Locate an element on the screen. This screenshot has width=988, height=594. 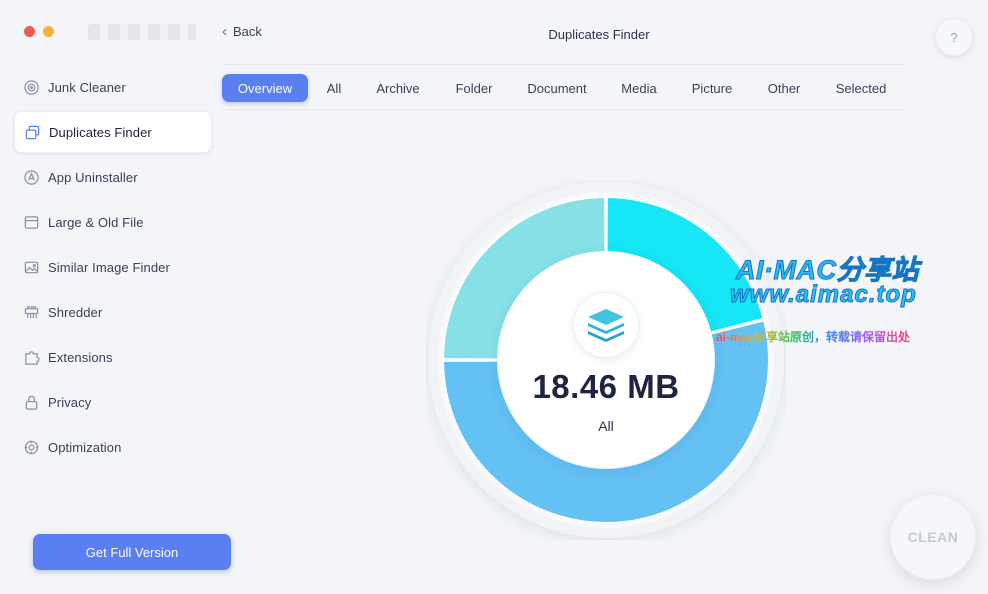
tab-folder: Folder is located at coordinates (474, 88).